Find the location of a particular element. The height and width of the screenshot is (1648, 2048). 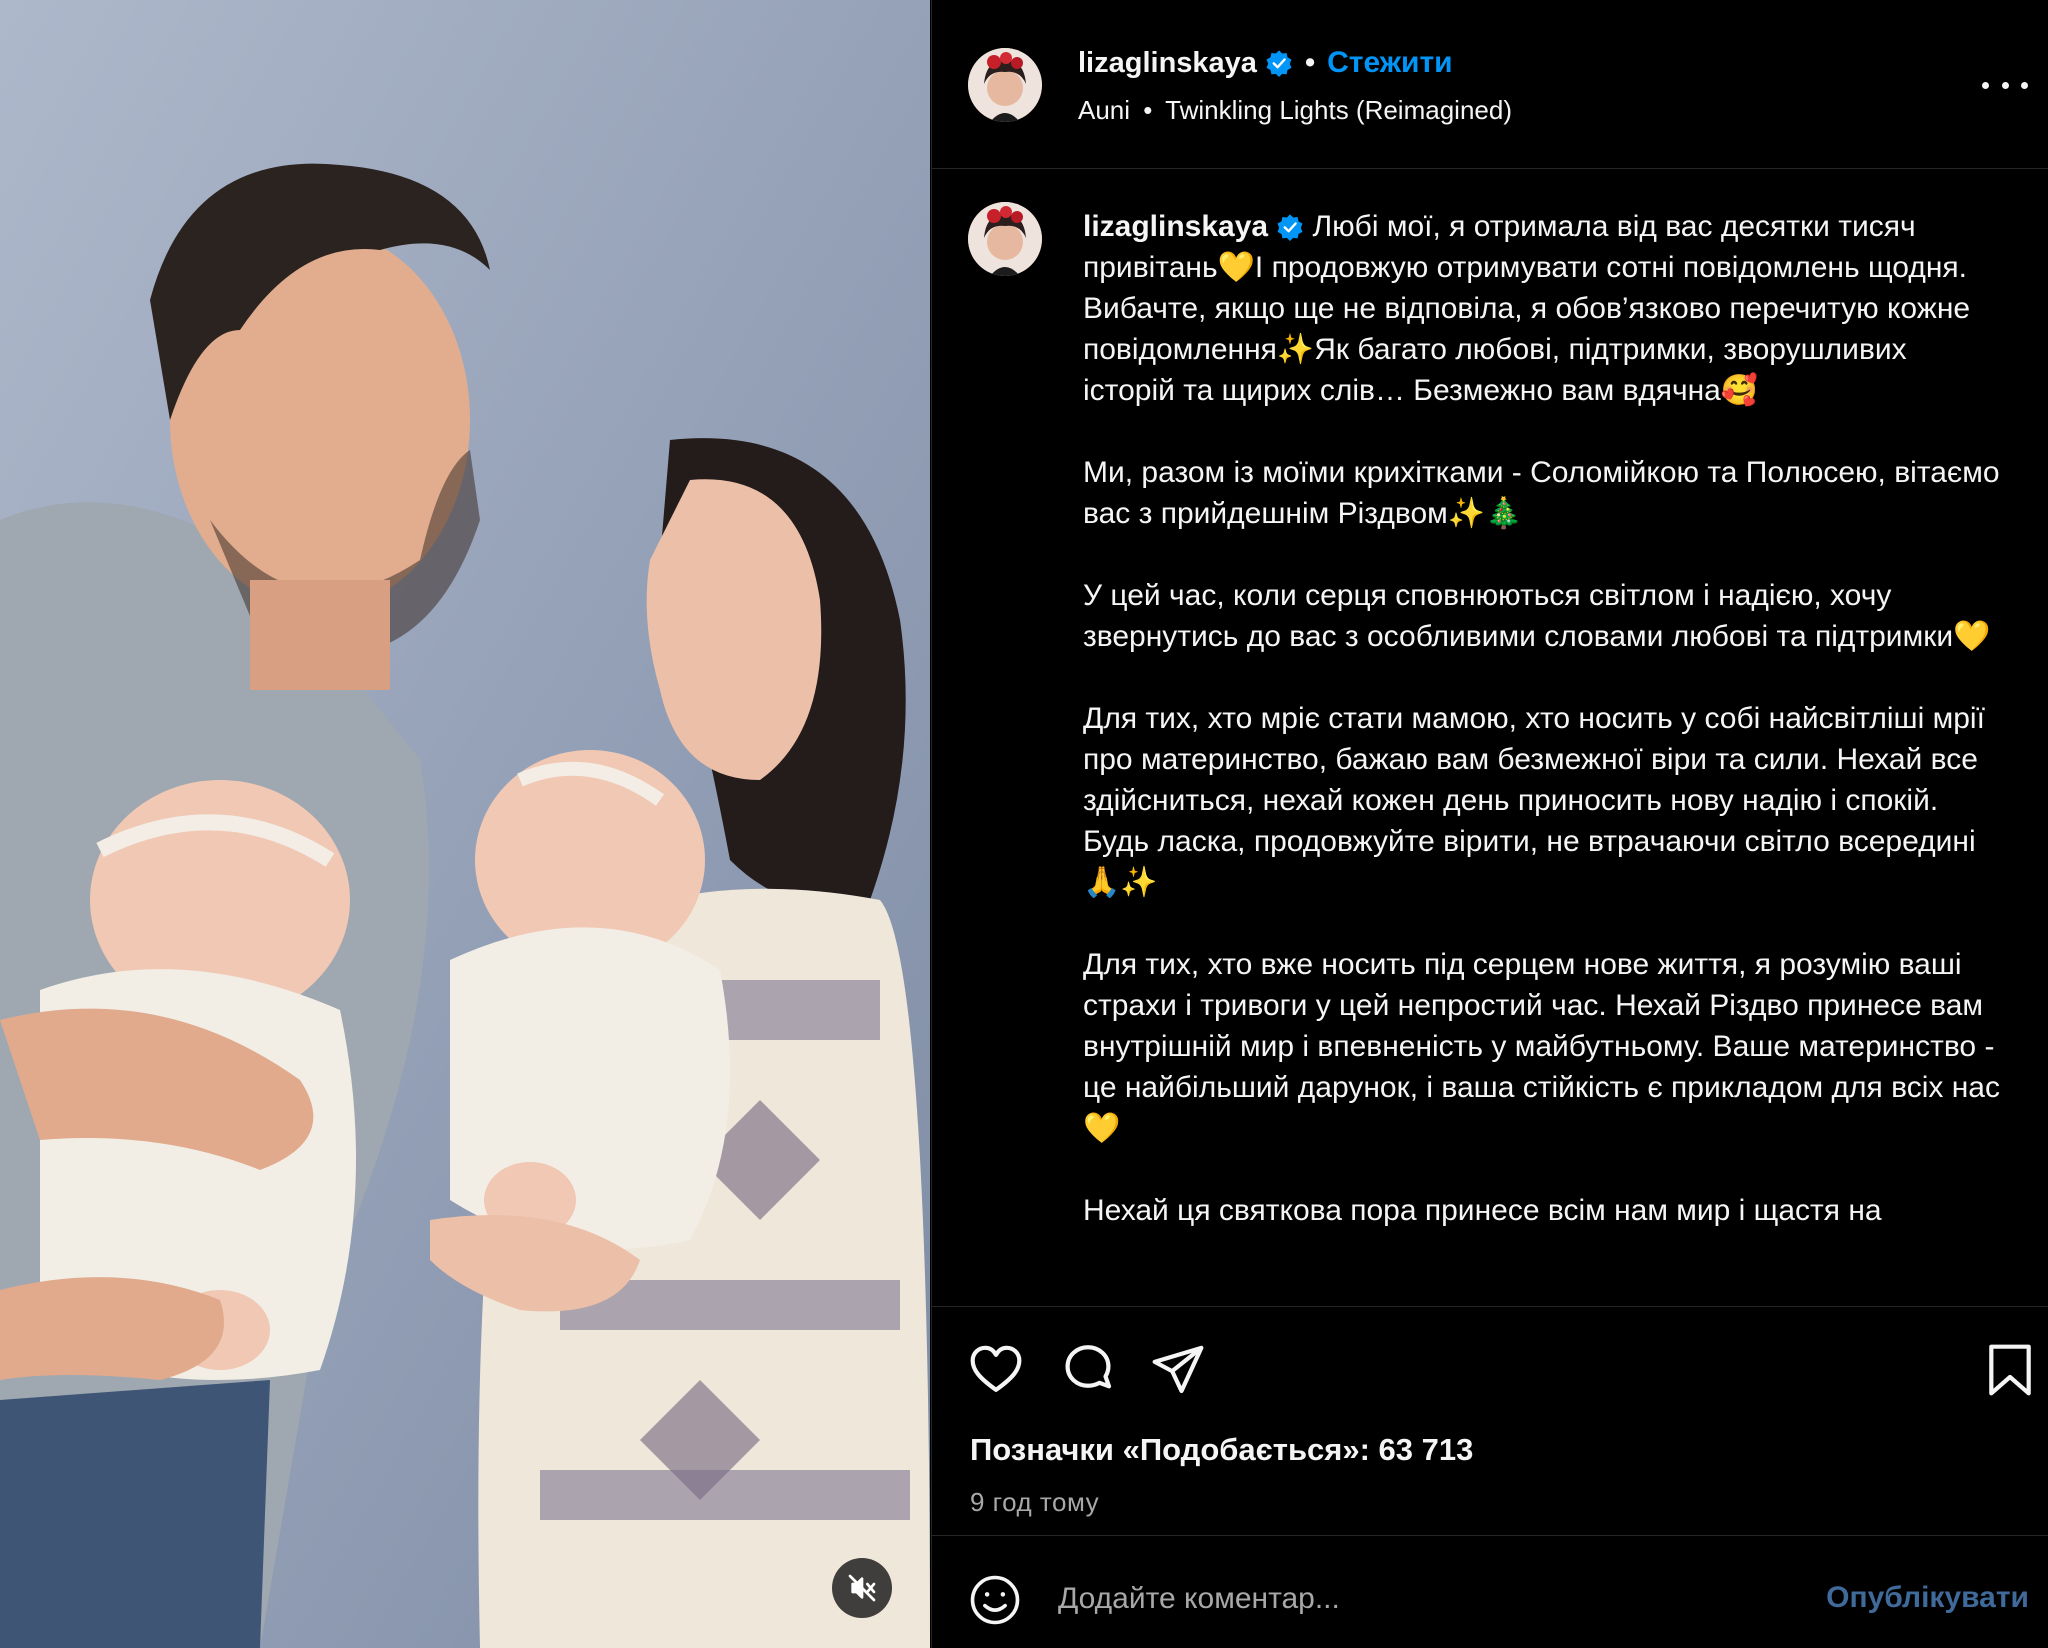

audio-title: Twinkling Lights (Reimagined) is located at coordinates (1338, 110).